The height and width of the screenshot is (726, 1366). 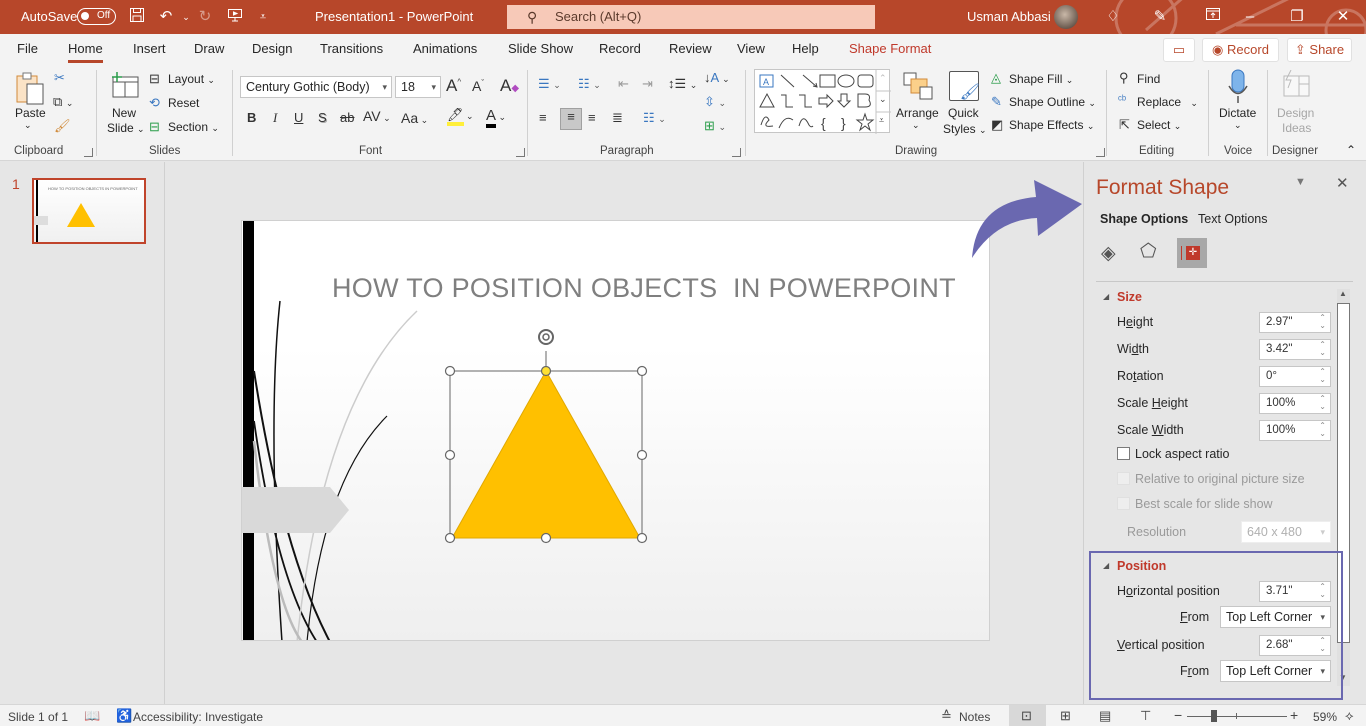 I want to click on tab-draw: Draw, so click(x=209, y=48).